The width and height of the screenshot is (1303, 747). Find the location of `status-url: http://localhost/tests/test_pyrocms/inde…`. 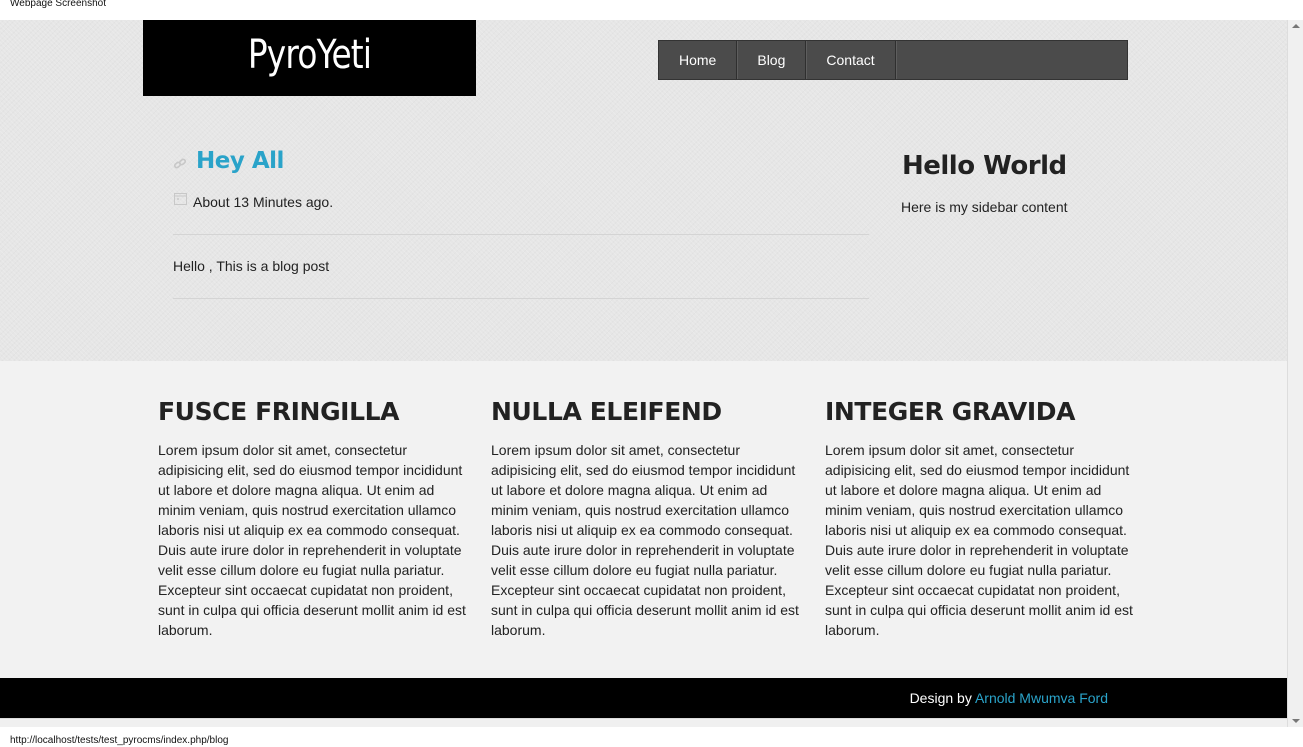

status-url: http://localhost/tests/test_pyrocms/inde… is located at coordinates (119, 740).